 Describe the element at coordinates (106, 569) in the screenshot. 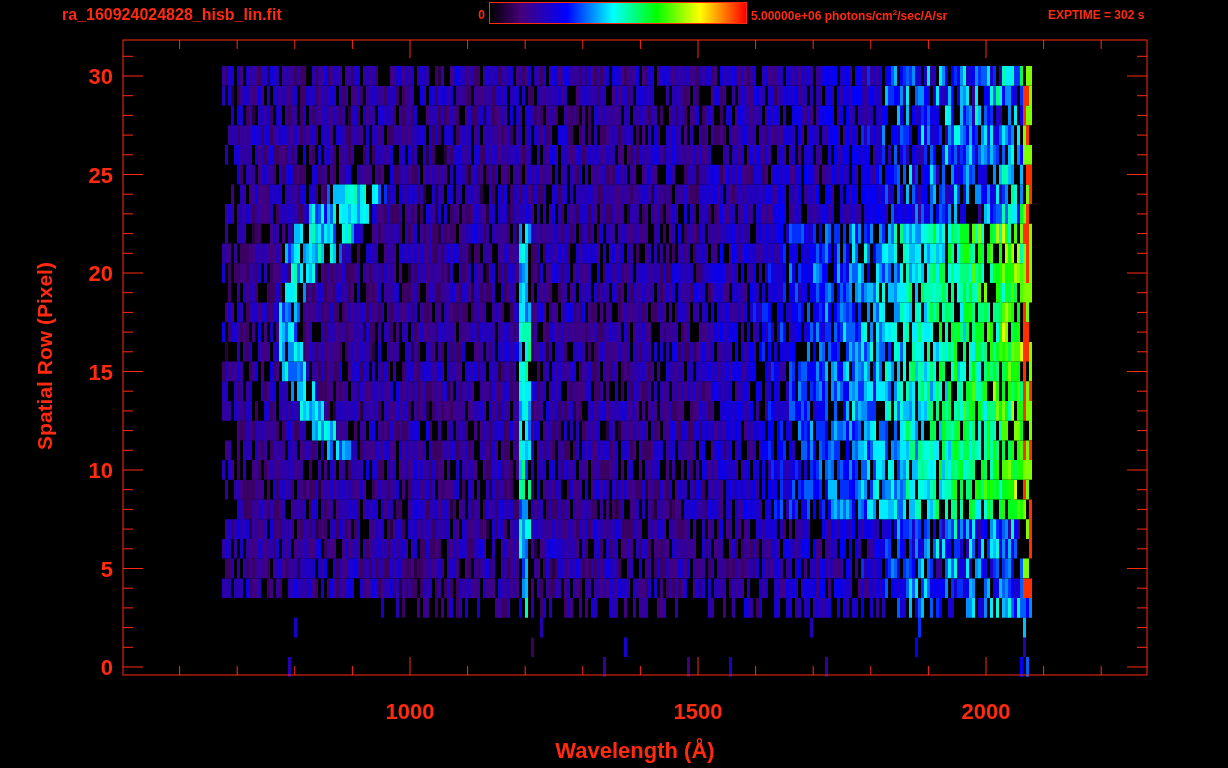

I see `y-tick-label: 5` at that location.